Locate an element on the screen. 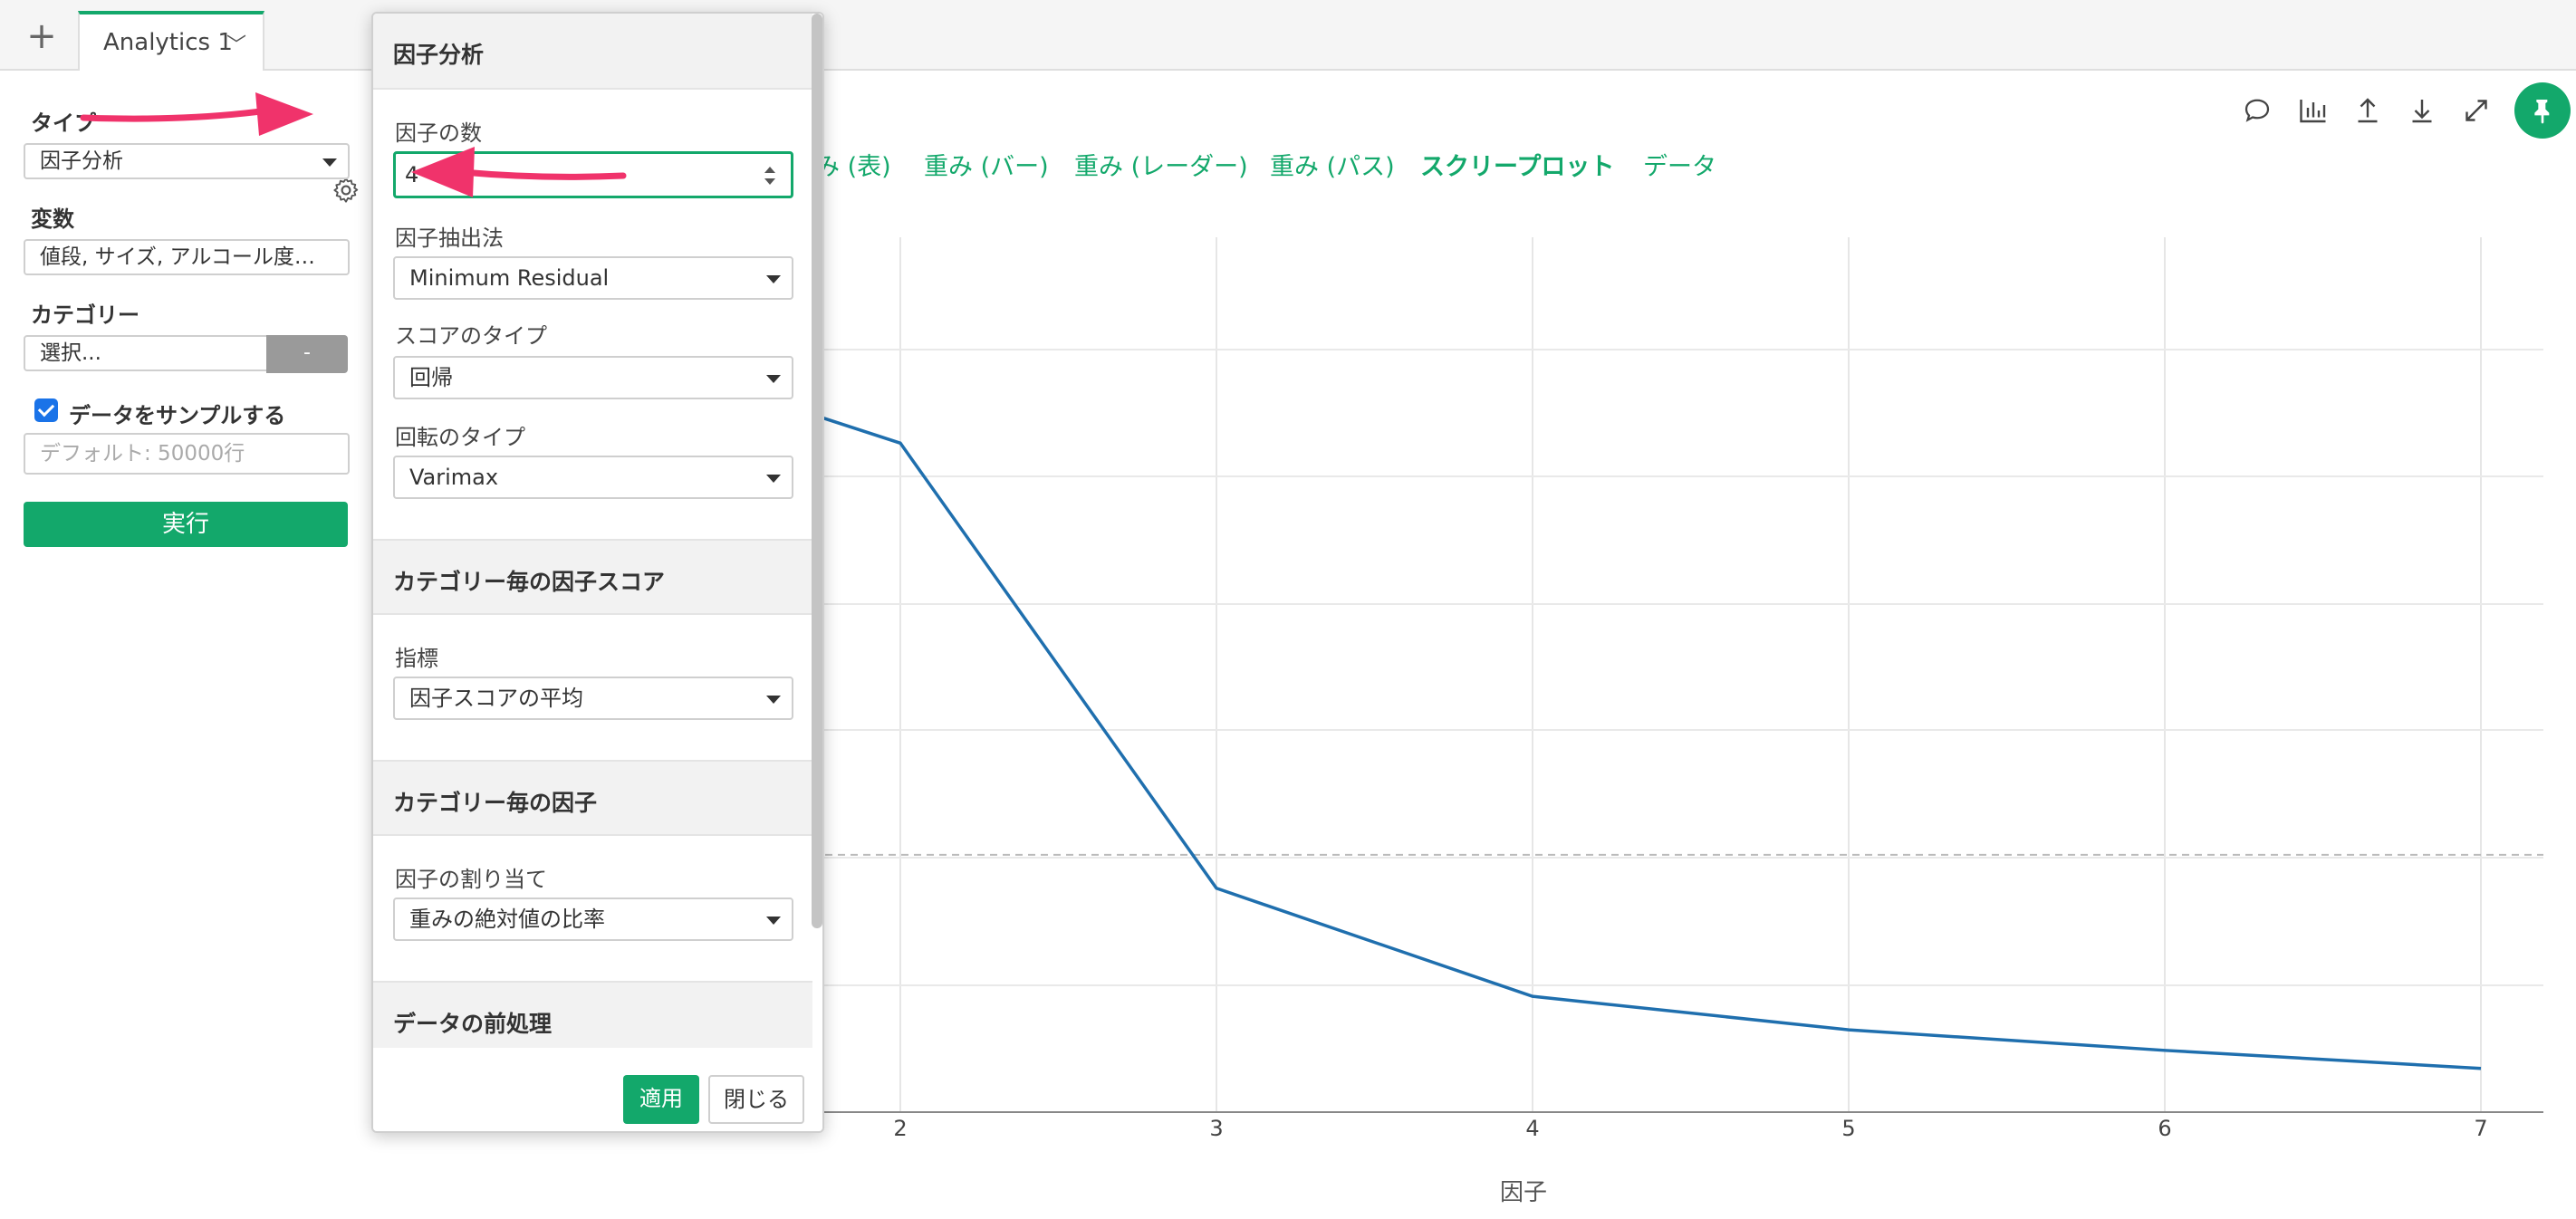 Image resolution: width=2576 pixels, height=1219 pixels. x-tick-label: 4 is located at coordinates (1532, 1129).